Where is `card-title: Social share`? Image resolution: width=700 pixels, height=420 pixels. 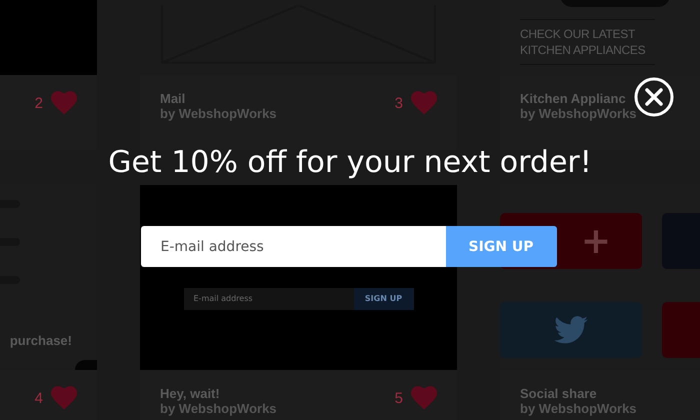 card-title: Social share is located at coordinates (559, 393).